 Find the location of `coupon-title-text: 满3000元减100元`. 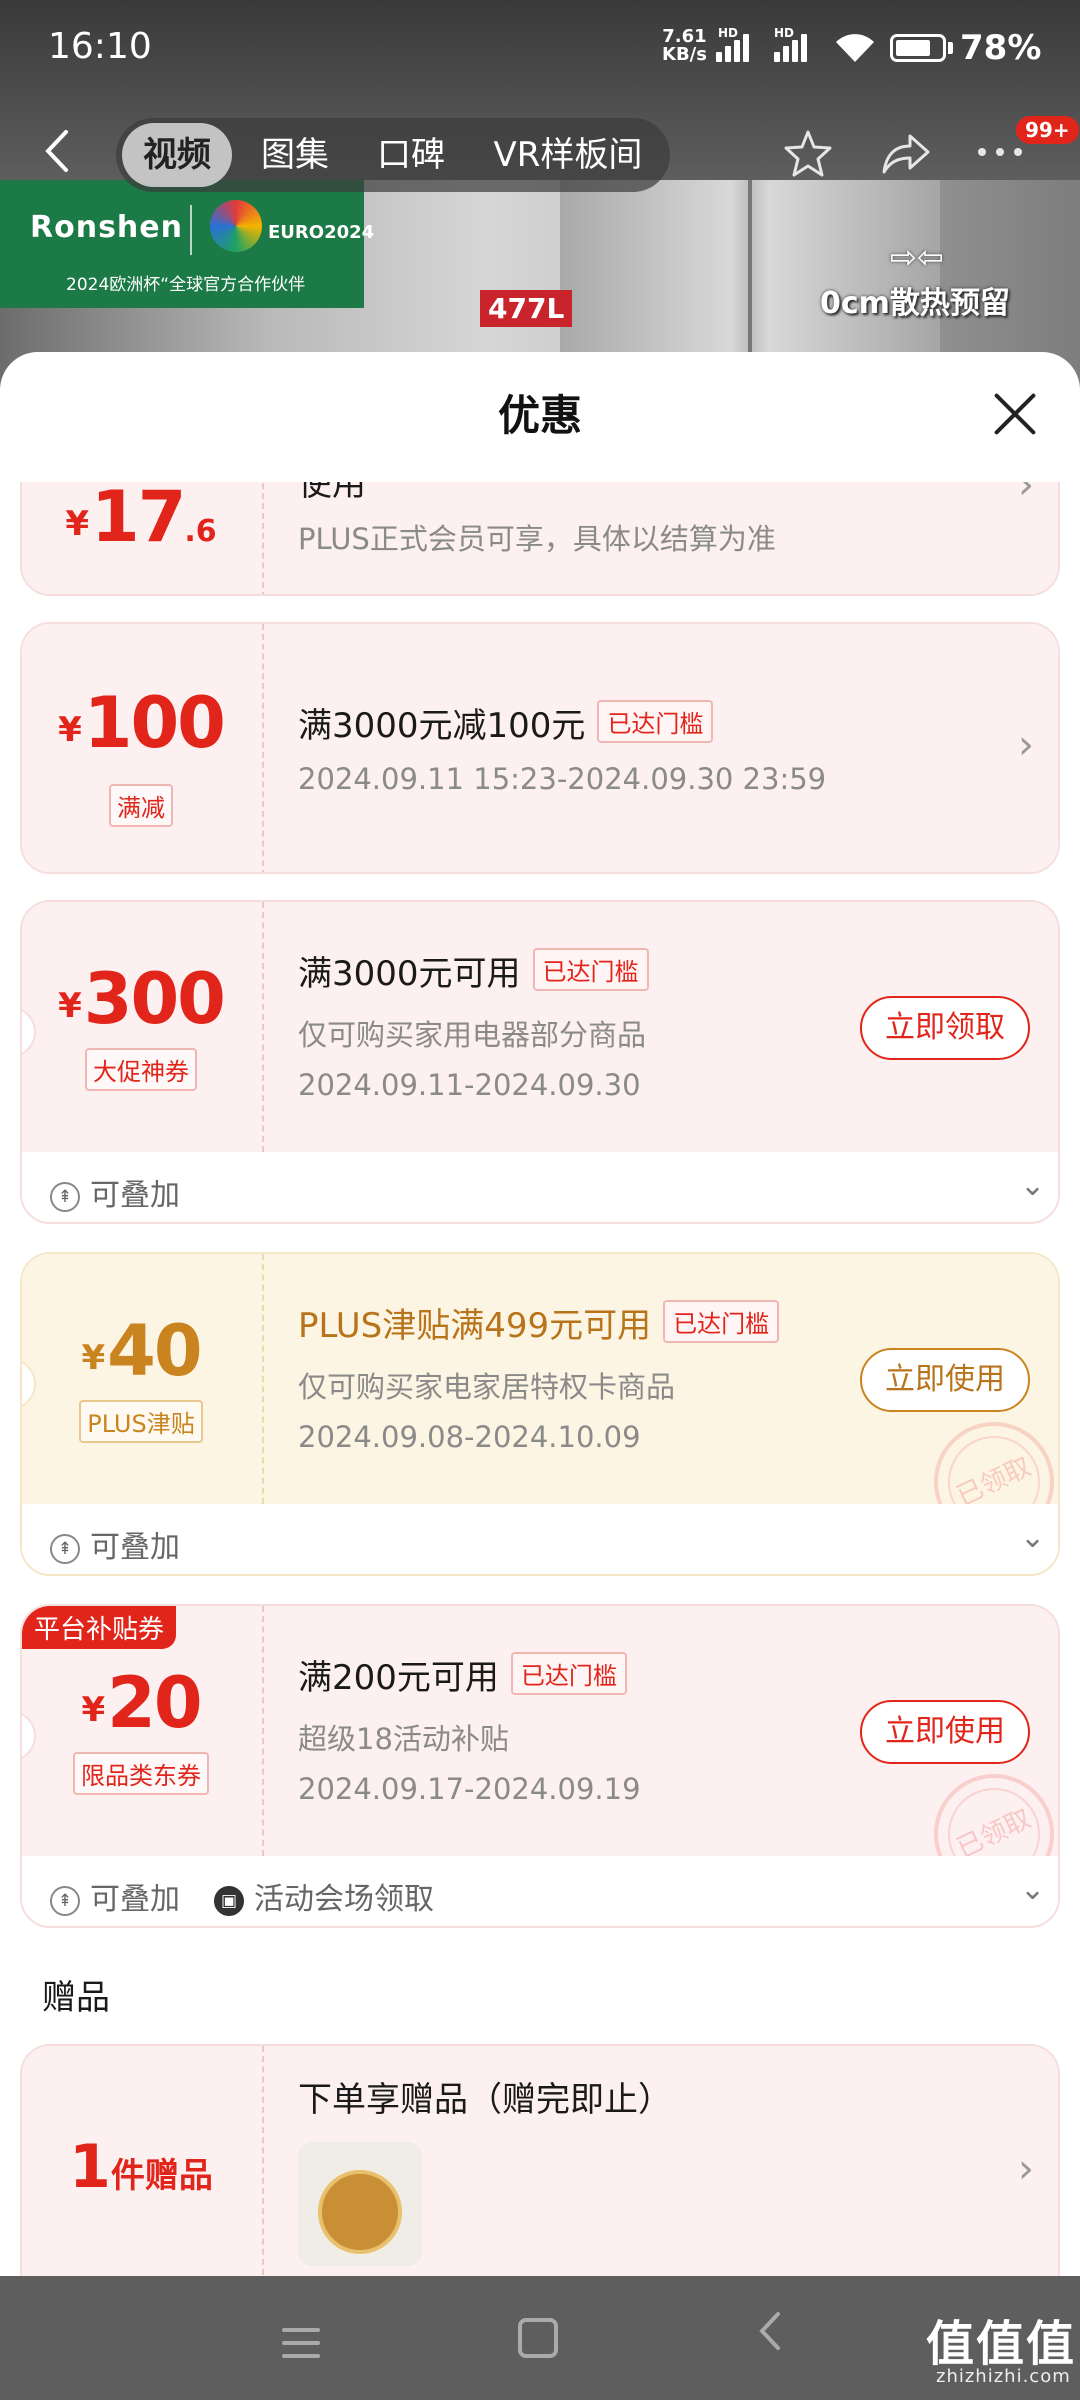

coupon-title-text: 满3000元减100元 is located at coordinates (442, 726).